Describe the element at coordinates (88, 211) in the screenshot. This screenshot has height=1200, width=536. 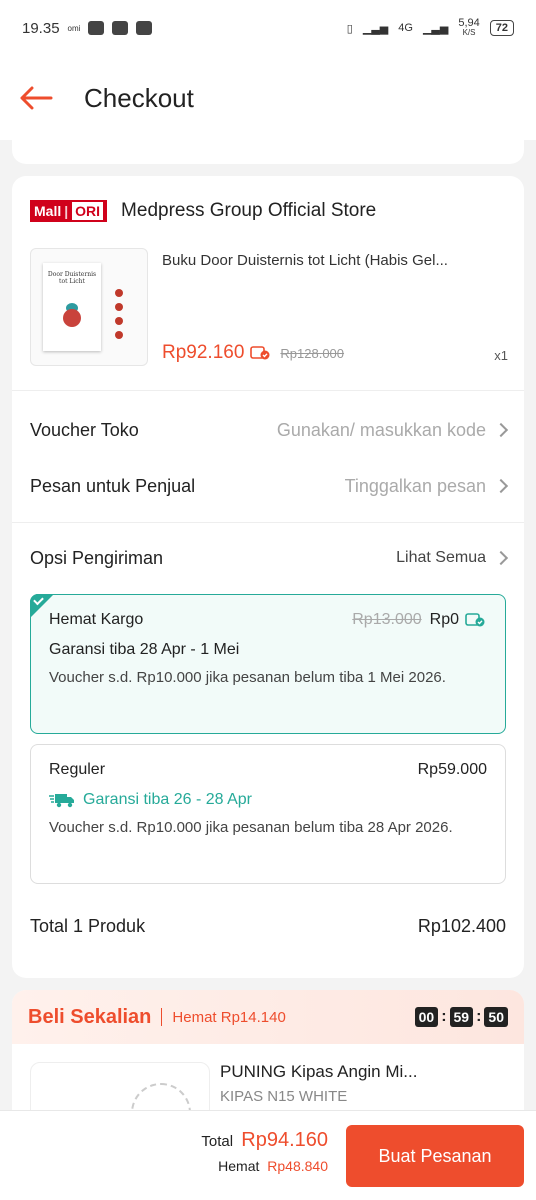
I see `ori-badge-text: ORI` at that location.